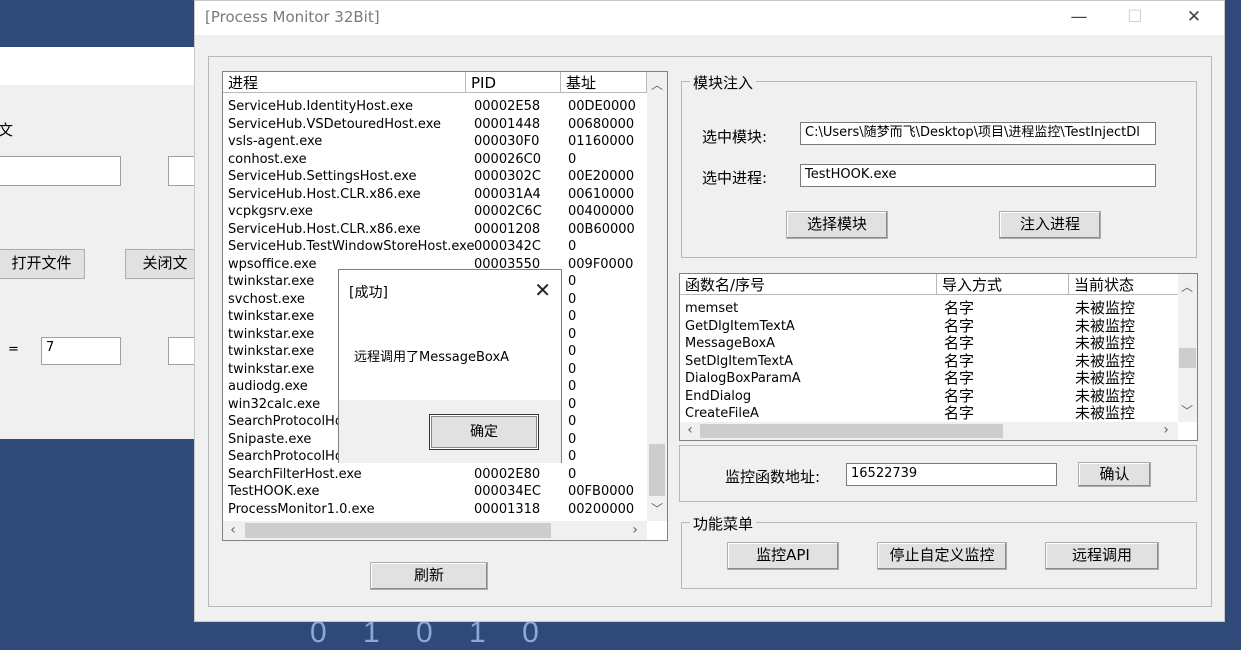  What do you see at coordinates (657, 508) in the screenshot?
I see `scroll-down-icon: ﹀` at bounding box center [657, 508].